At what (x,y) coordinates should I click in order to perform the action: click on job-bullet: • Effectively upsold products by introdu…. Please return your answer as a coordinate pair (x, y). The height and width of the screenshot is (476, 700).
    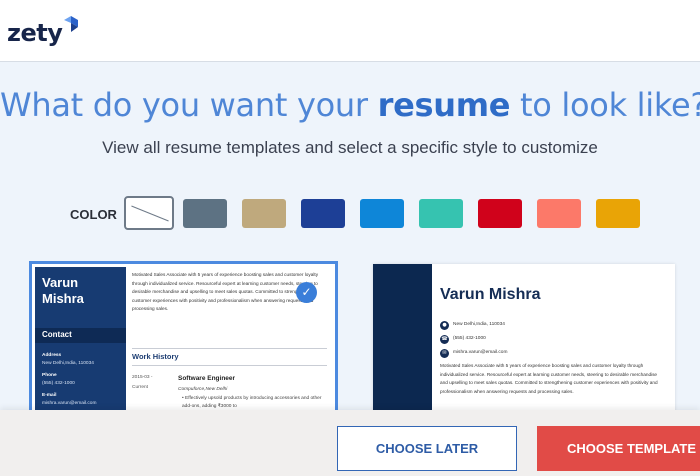
    Looking at the image, I should click on (252, 402).